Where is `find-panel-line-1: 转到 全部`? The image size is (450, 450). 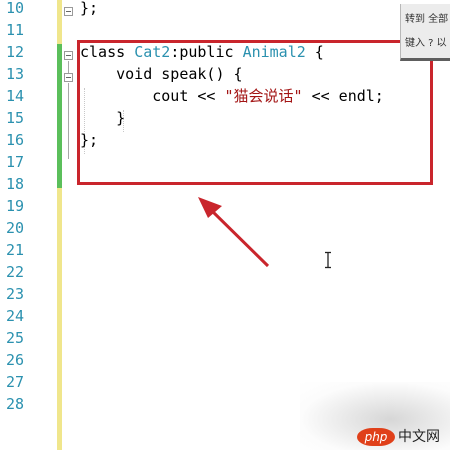
find-panel-line-1: 转到 全部 is located at coordinates (427, 19).